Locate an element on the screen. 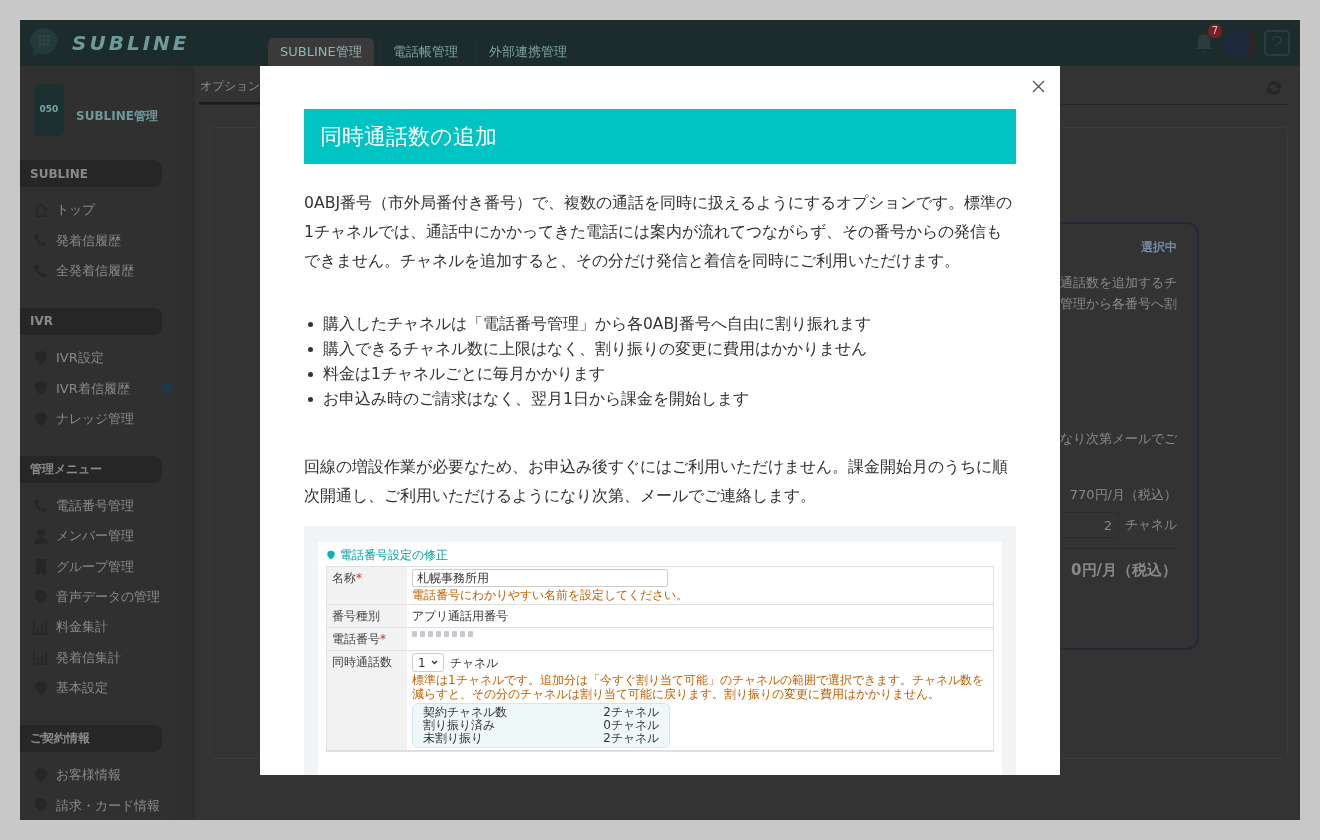  sidebar-link: 料金集計 is located at coordinates (82, 627).